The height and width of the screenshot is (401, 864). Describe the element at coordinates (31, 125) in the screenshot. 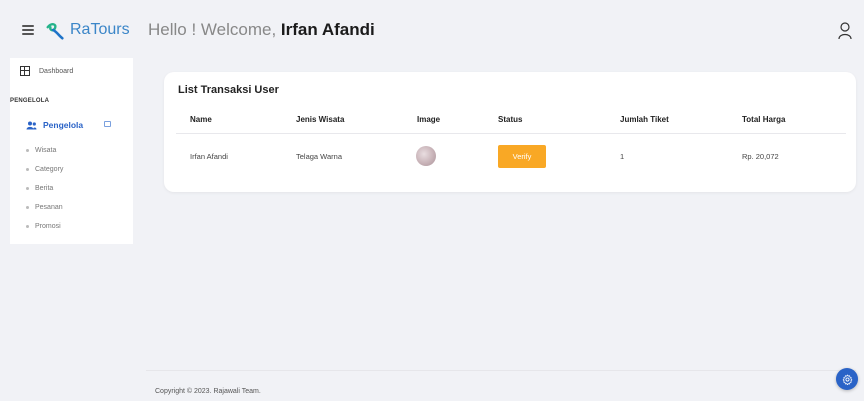

I see `users-icon` at that location.